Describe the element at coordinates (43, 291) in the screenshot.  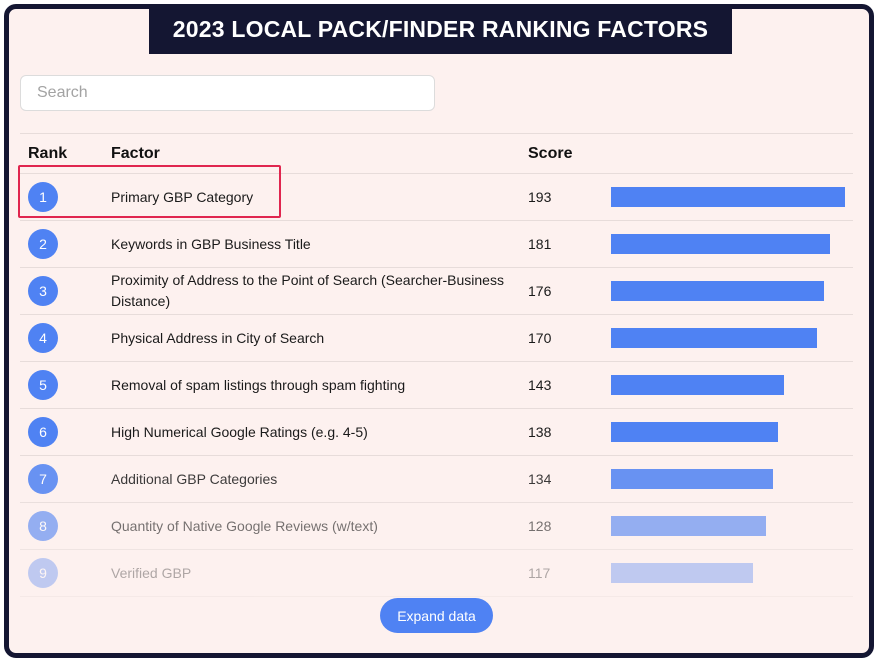
I see `rank-badge: 3` at that location.